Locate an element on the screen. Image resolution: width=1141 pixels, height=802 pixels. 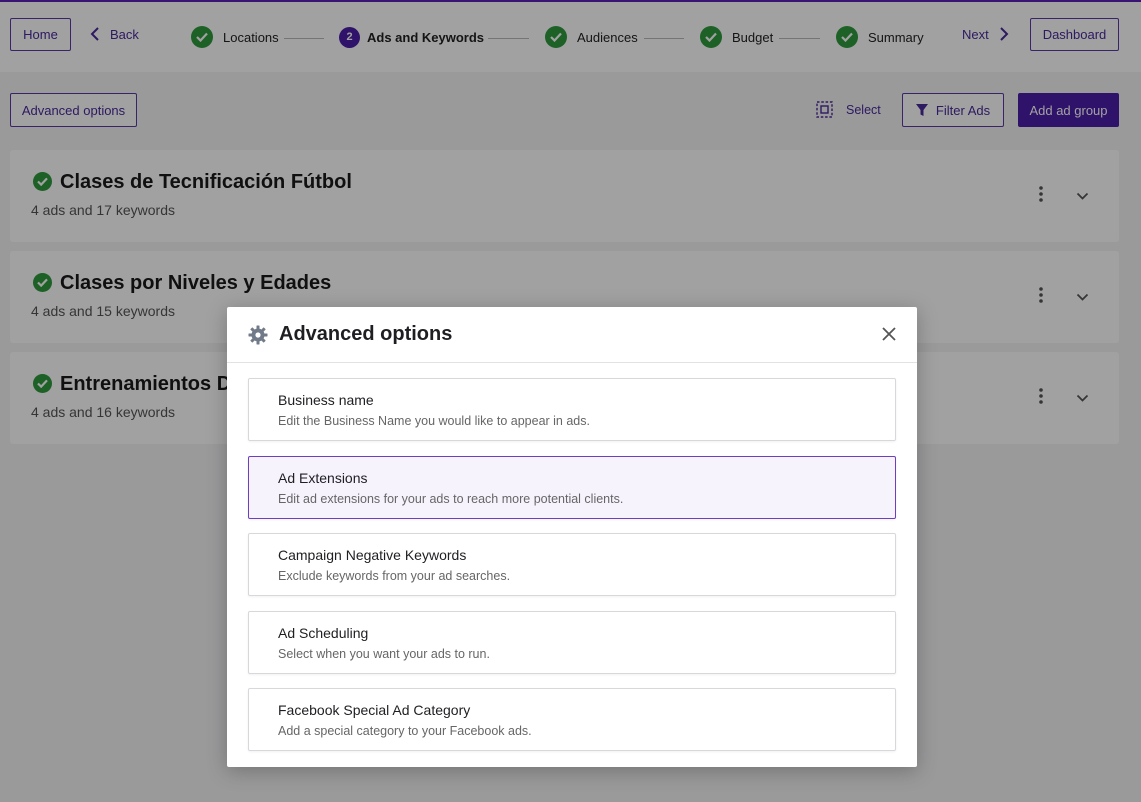
gear-icon is located at coordinates (258, 337).